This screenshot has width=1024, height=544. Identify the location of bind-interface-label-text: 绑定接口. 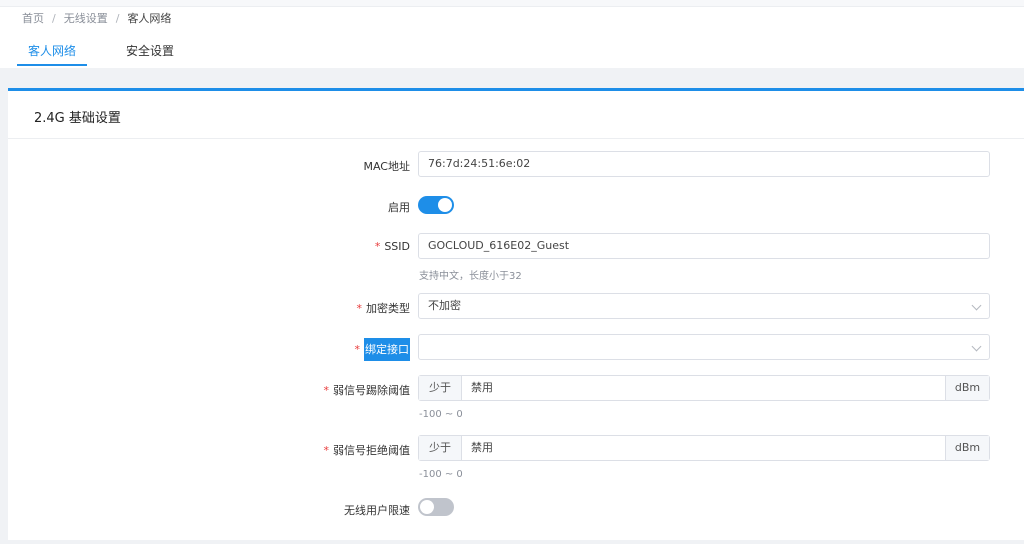
(387, 349).